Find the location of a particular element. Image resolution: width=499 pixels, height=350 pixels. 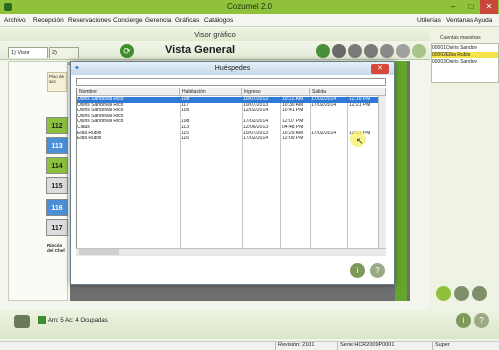

toolbar-list-icon is located at coordinates (387, 51).